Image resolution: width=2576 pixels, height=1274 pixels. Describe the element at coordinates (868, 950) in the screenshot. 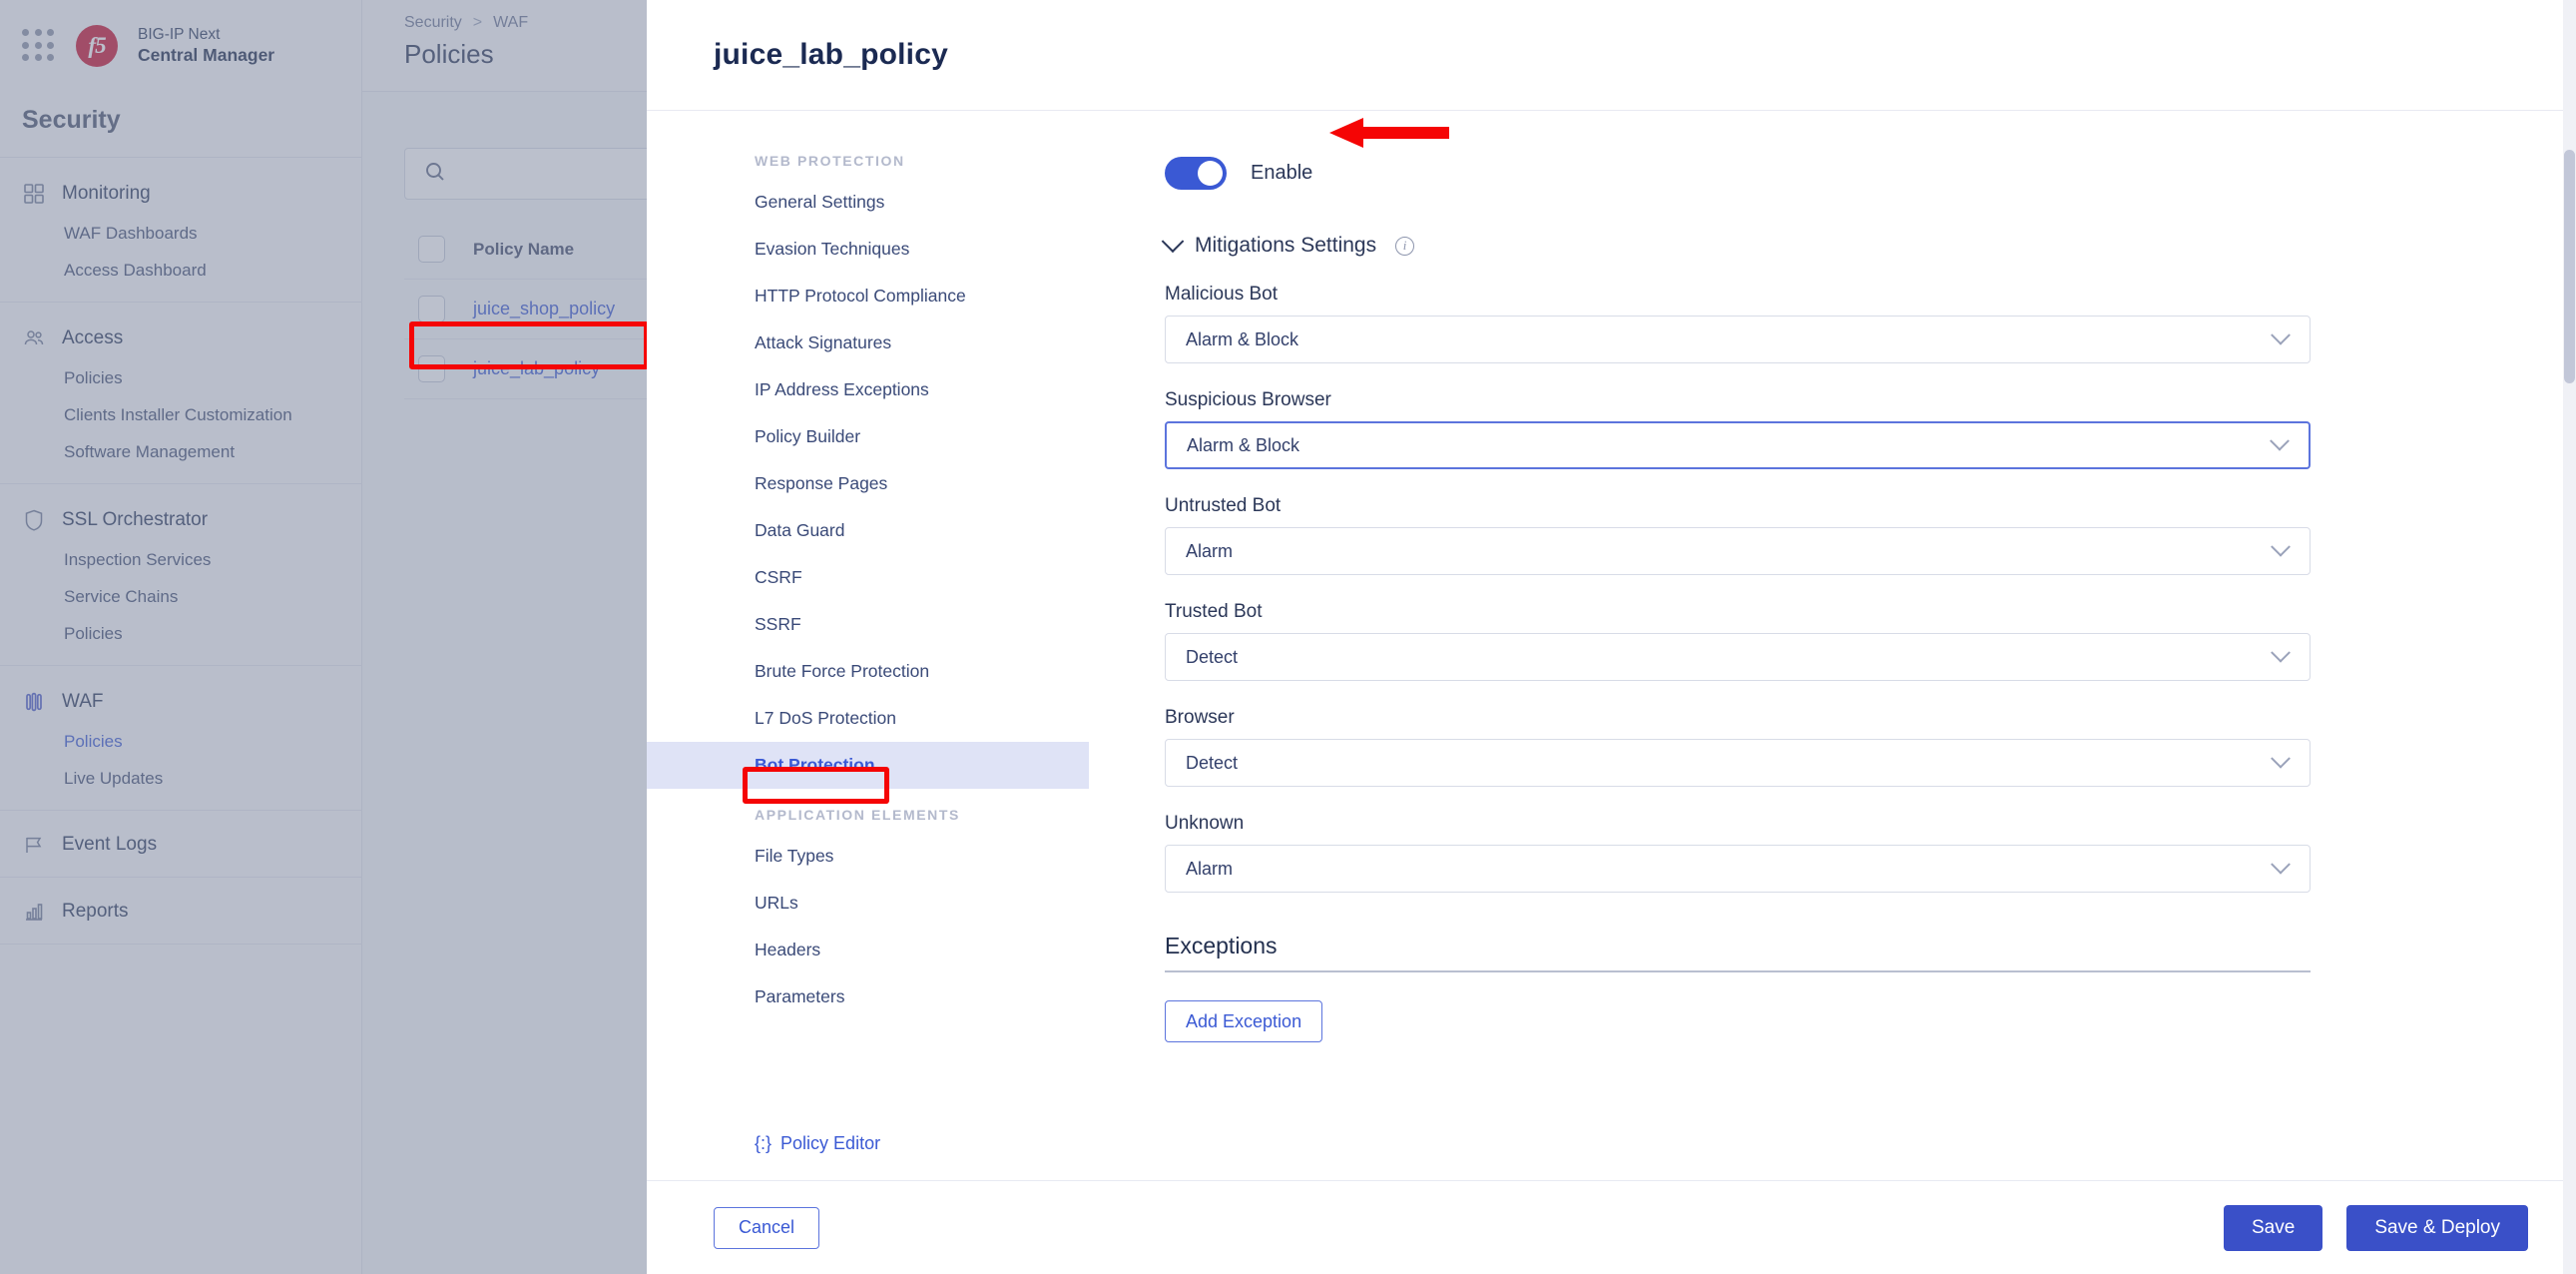

I see `modal-nav-item-headers: Headers` at that location.